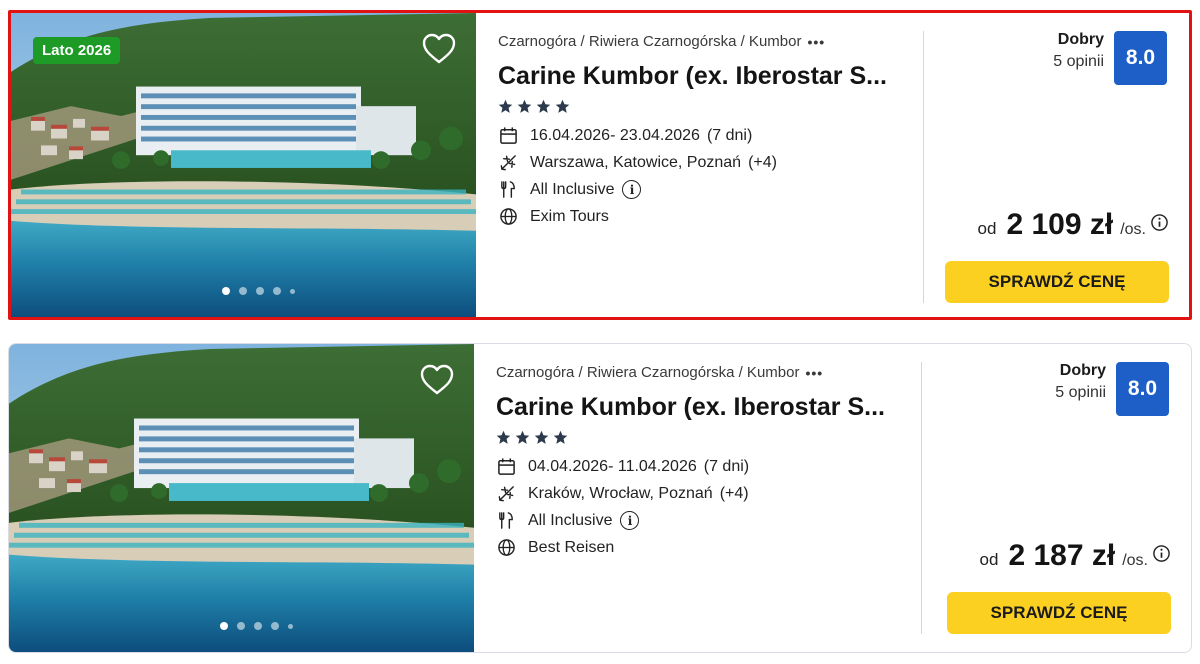  What do you see at coordinates (636, 162) in the screenshot?
I see `departure-text: Warszawa, Katowice, Poznań` at bounding box center [636, 162].